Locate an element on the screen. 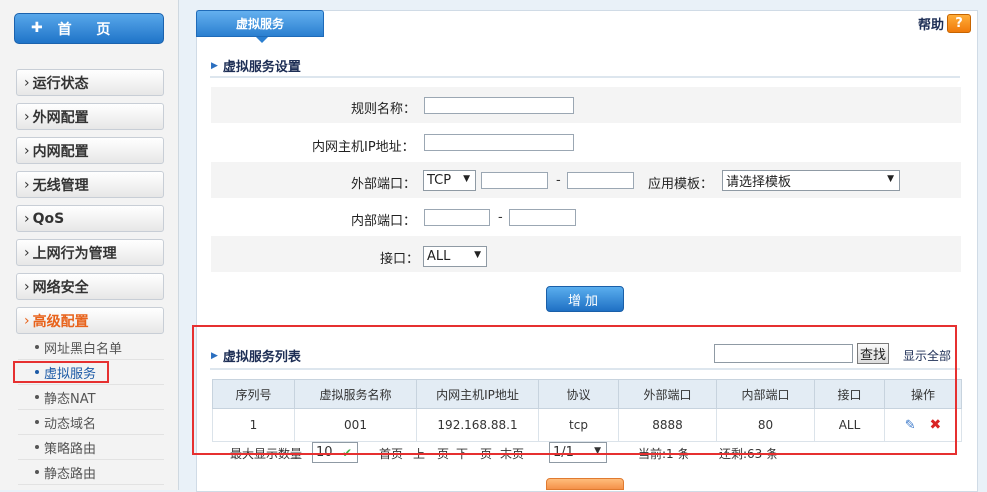 The image size is (987, 492). rule-name-label: 规则名称： is located at coordinates (384, 109).